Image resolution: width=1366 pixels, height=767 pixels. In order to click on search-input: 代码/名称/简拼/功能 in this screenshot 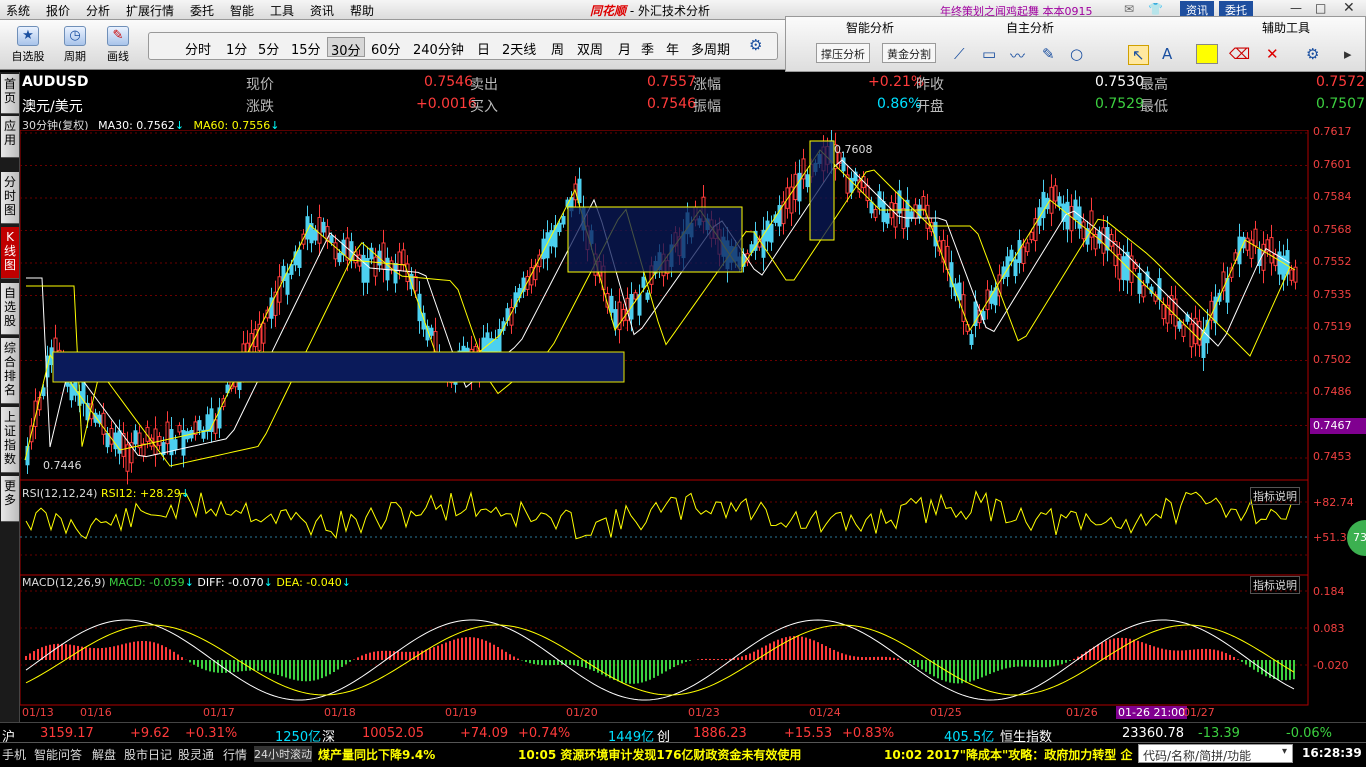, I will do `click(1215, 753)`.